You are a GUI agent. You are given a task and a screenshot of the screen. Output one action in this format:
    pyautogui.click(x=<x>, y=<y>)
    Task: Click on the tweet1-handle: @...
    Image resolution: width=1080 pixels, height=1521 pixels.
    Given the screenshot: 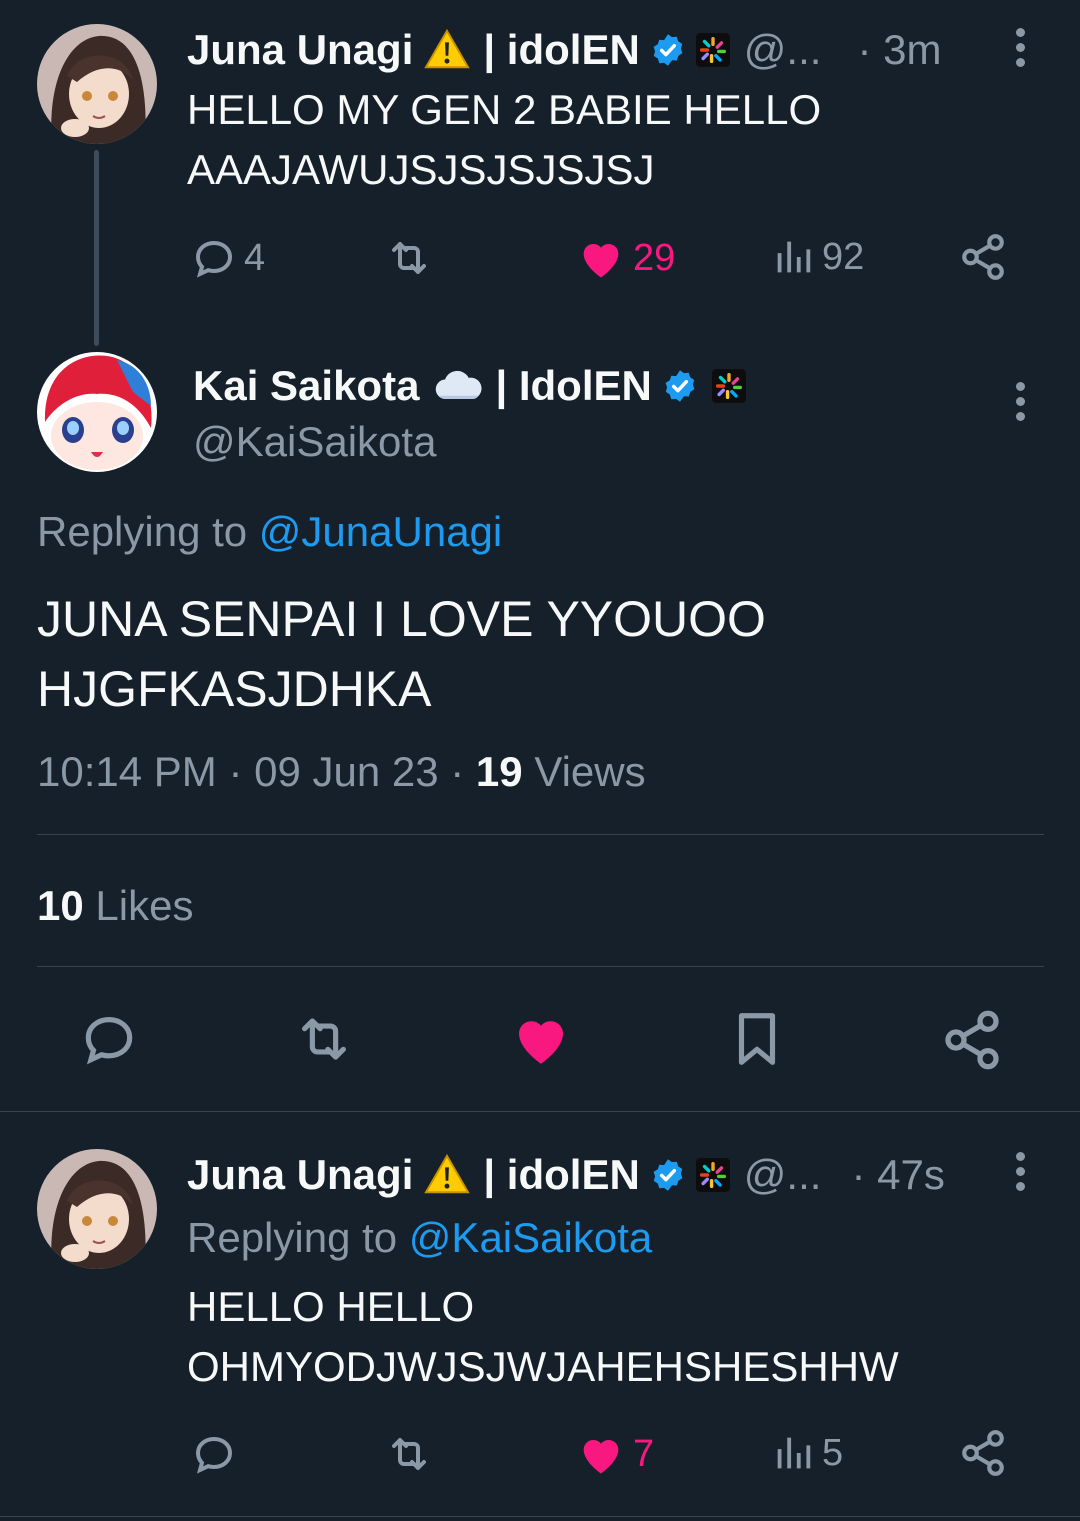 What is the action you would take?
    pyautogui.click(x=783, y=50)
    